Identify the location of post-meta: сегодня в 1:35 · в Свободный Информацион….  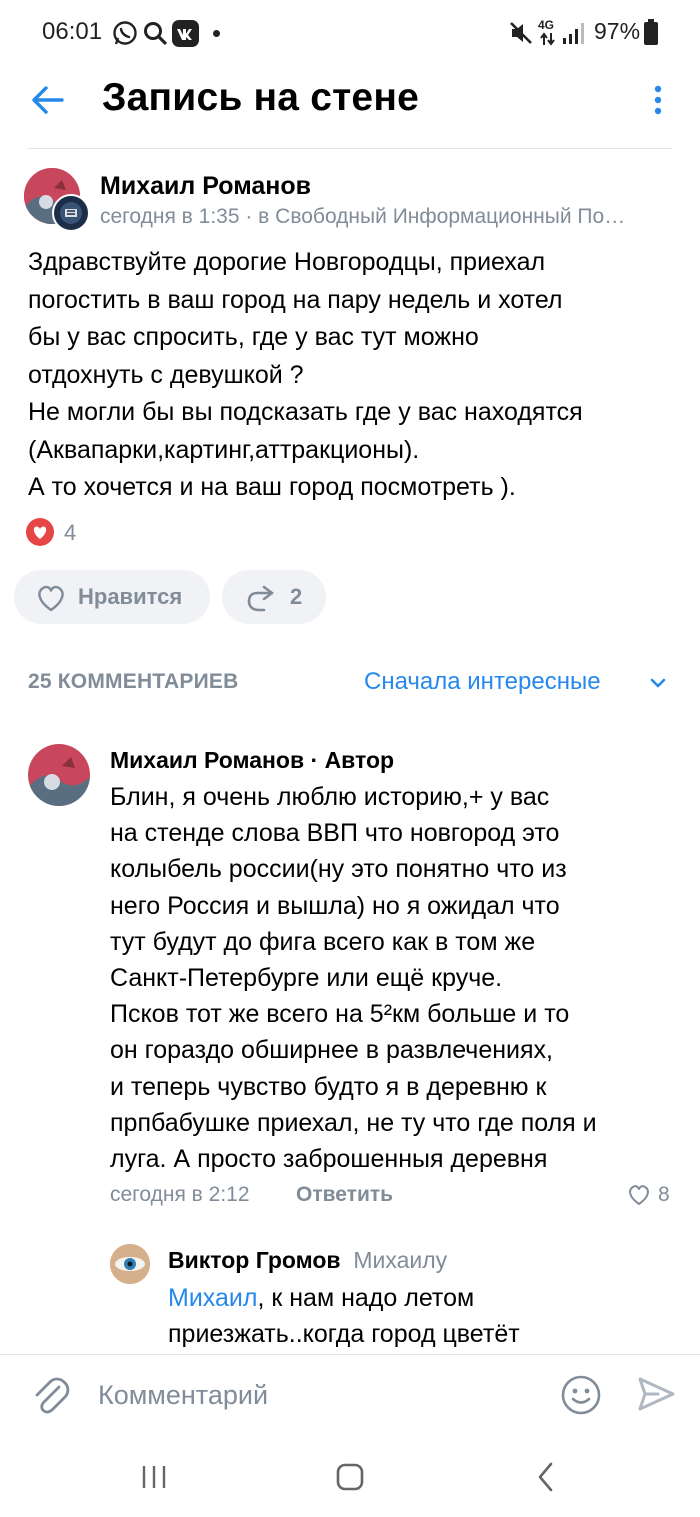
(393, 217).